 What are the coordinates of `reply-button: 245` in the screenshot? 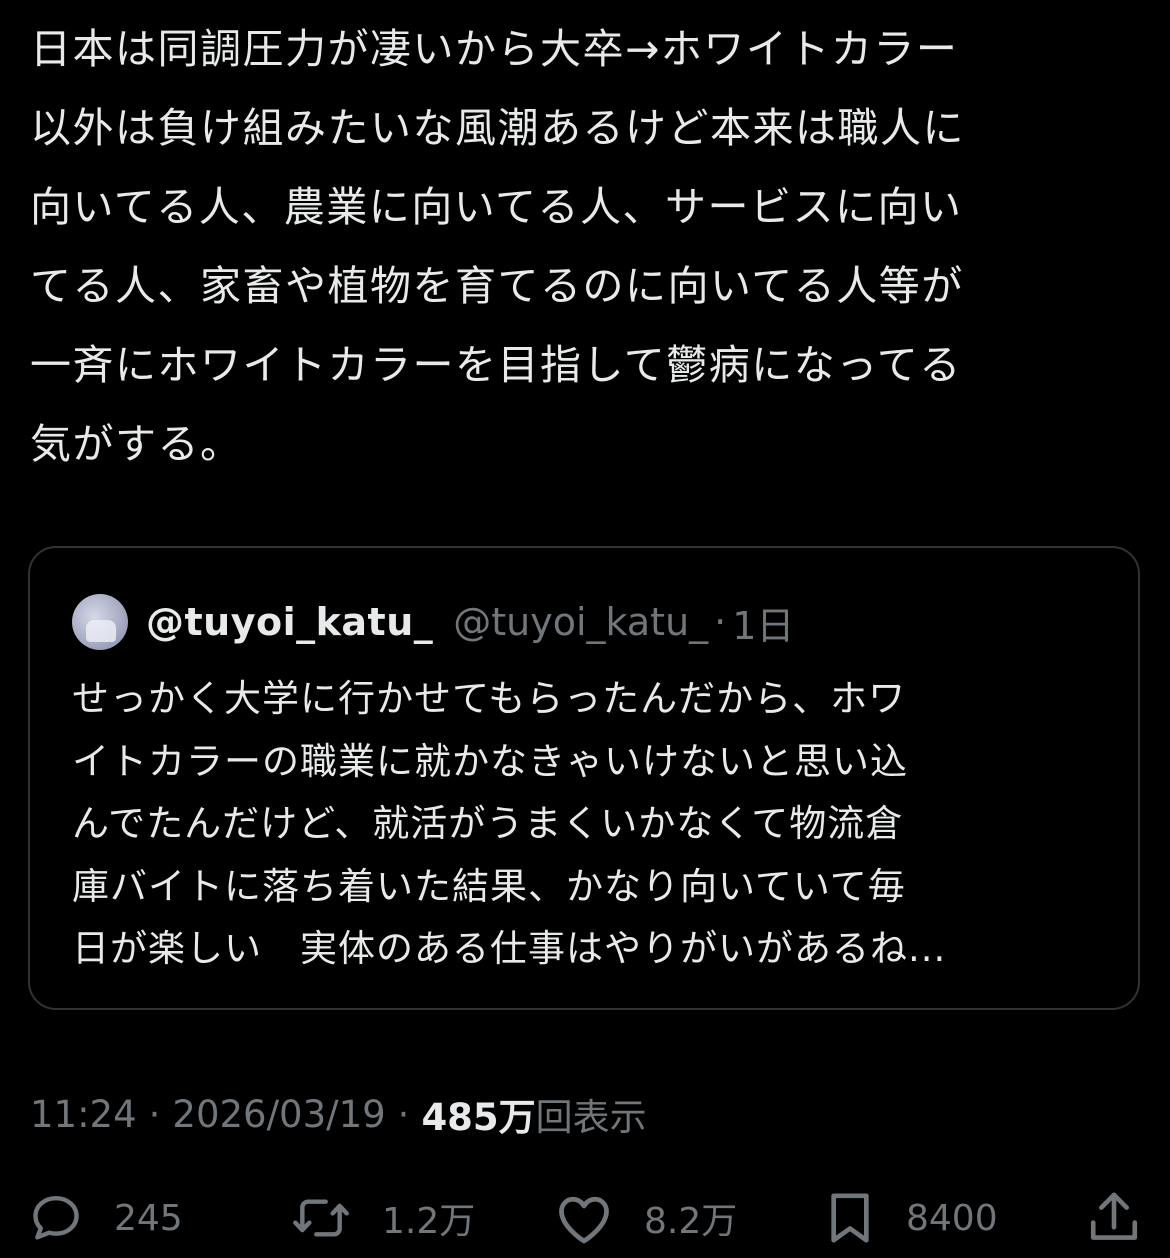 It's located at (105, 1218).